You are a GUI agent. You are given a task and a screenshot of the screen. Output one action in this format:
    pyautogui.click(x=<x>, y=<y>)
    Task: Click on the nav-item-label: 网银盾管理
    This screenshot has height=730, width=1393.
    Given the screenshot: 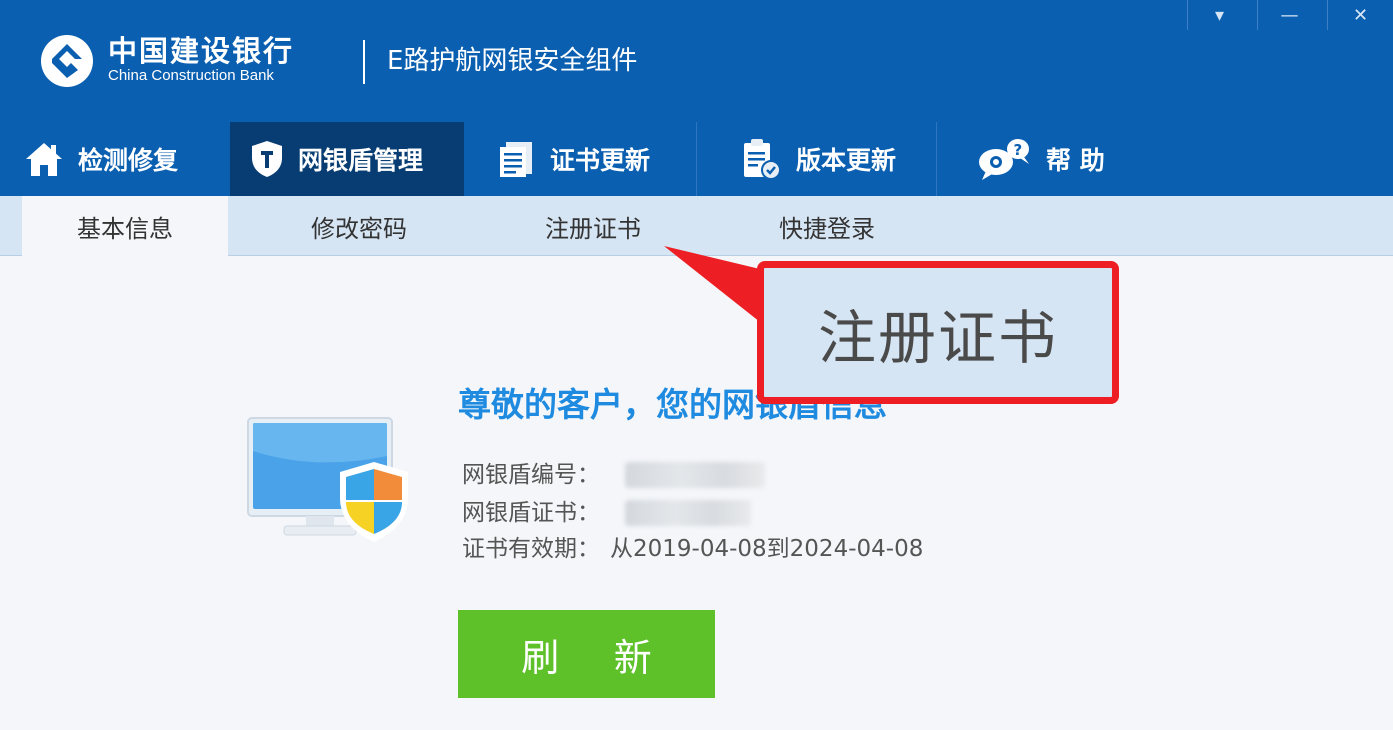 What is the action you would take?
    pyautogui.click(x=361, y=160)
    